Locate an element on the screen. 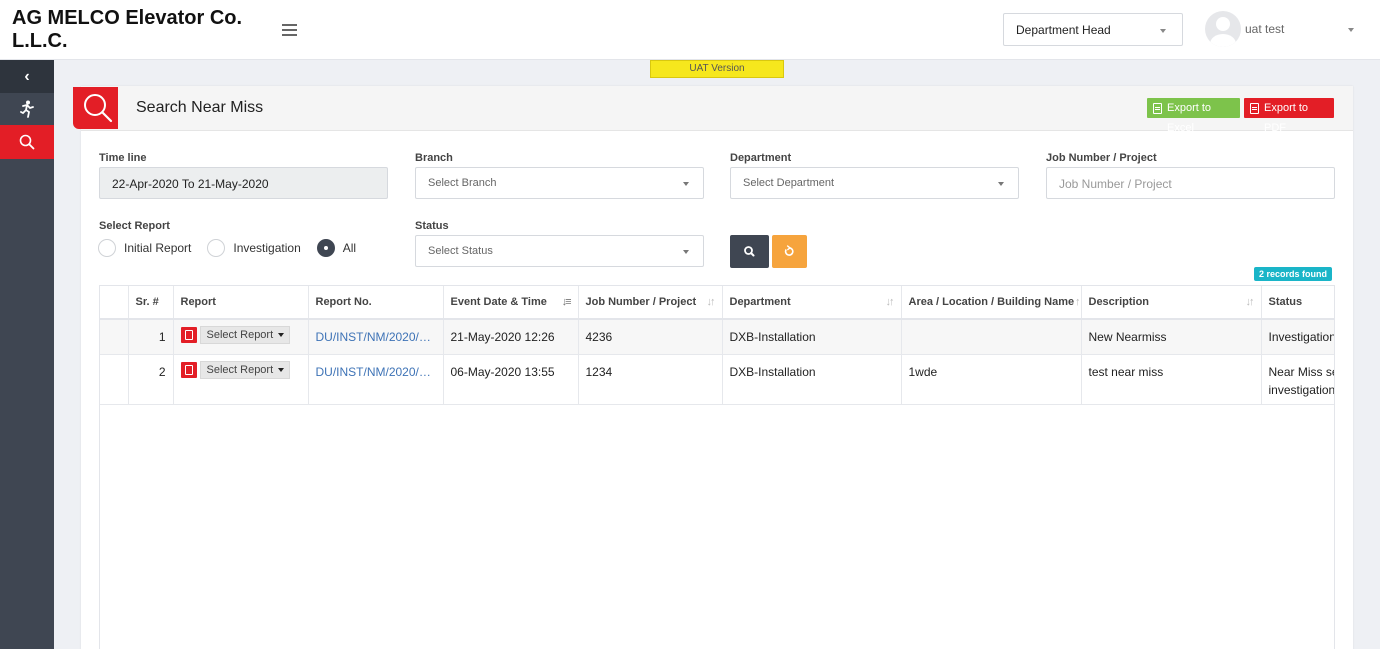 The height and width of the screenshot is (649, 1380). export-pdf-button: Export to PDF is located at coordinates (1289, 116).